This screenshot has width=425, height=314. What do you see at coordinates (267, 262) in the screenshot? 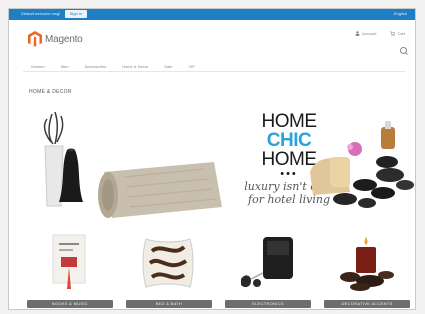
I see `electronics-image` at bounding box center [267, 262].